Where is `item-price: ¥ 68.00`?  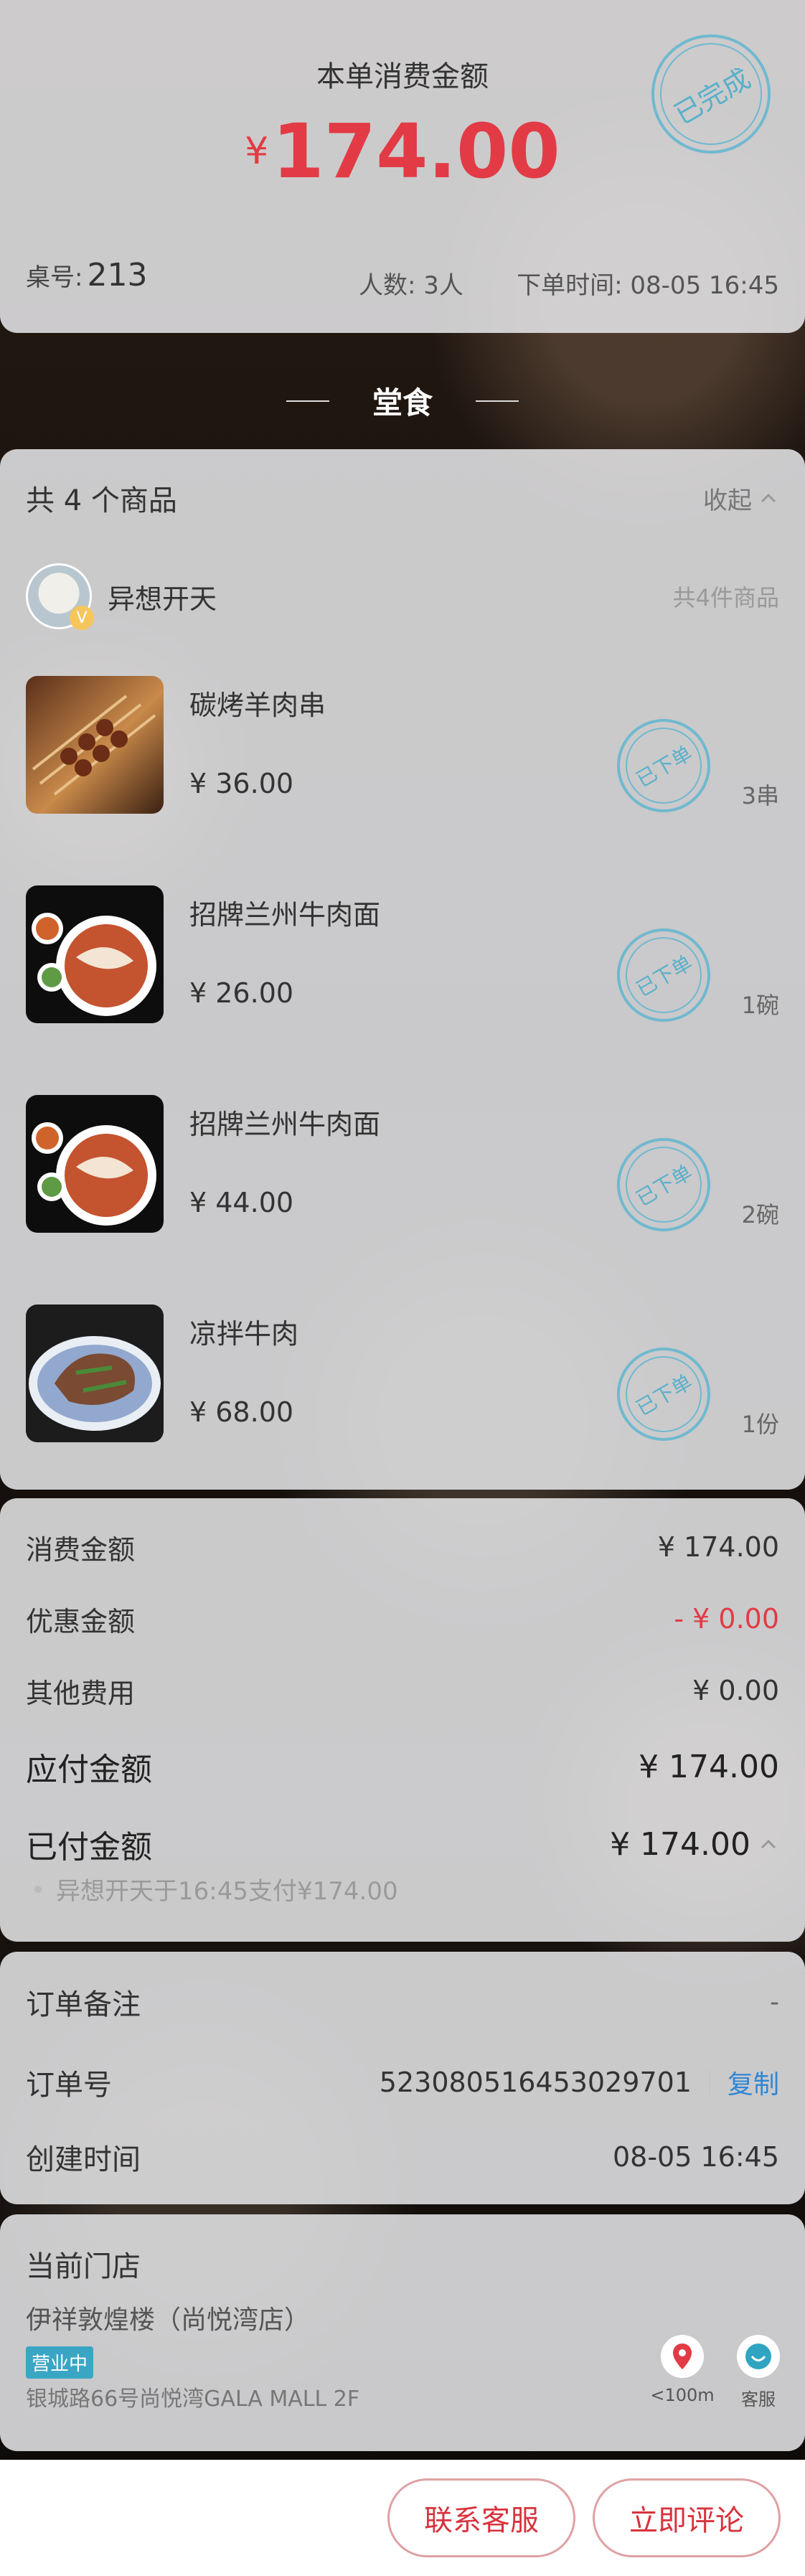
item-price: ¥ 68.00 is located at coordinates (242, 1412).